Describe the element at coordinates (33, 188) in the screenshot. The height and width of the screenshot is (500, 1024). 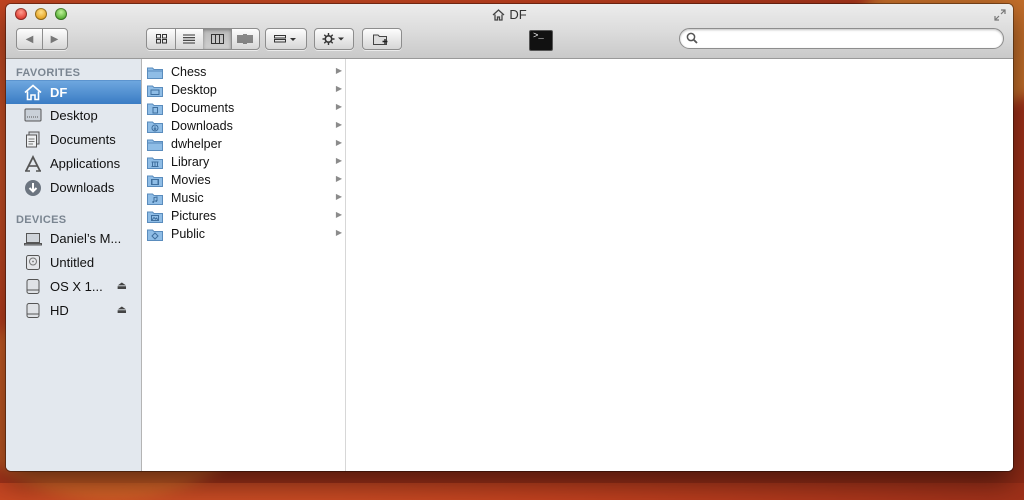
I see `downloads-icon` at that location.